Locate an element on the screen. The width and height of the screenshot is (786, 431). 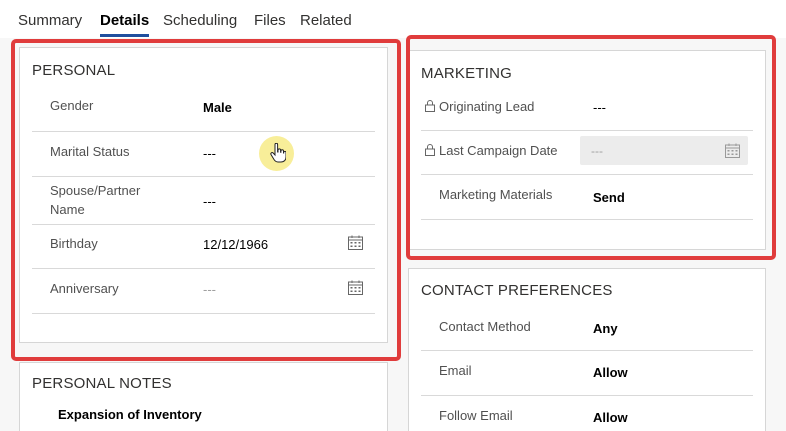
field-row-marital-status: Marital Status --- is located at coordinates (203, 154).